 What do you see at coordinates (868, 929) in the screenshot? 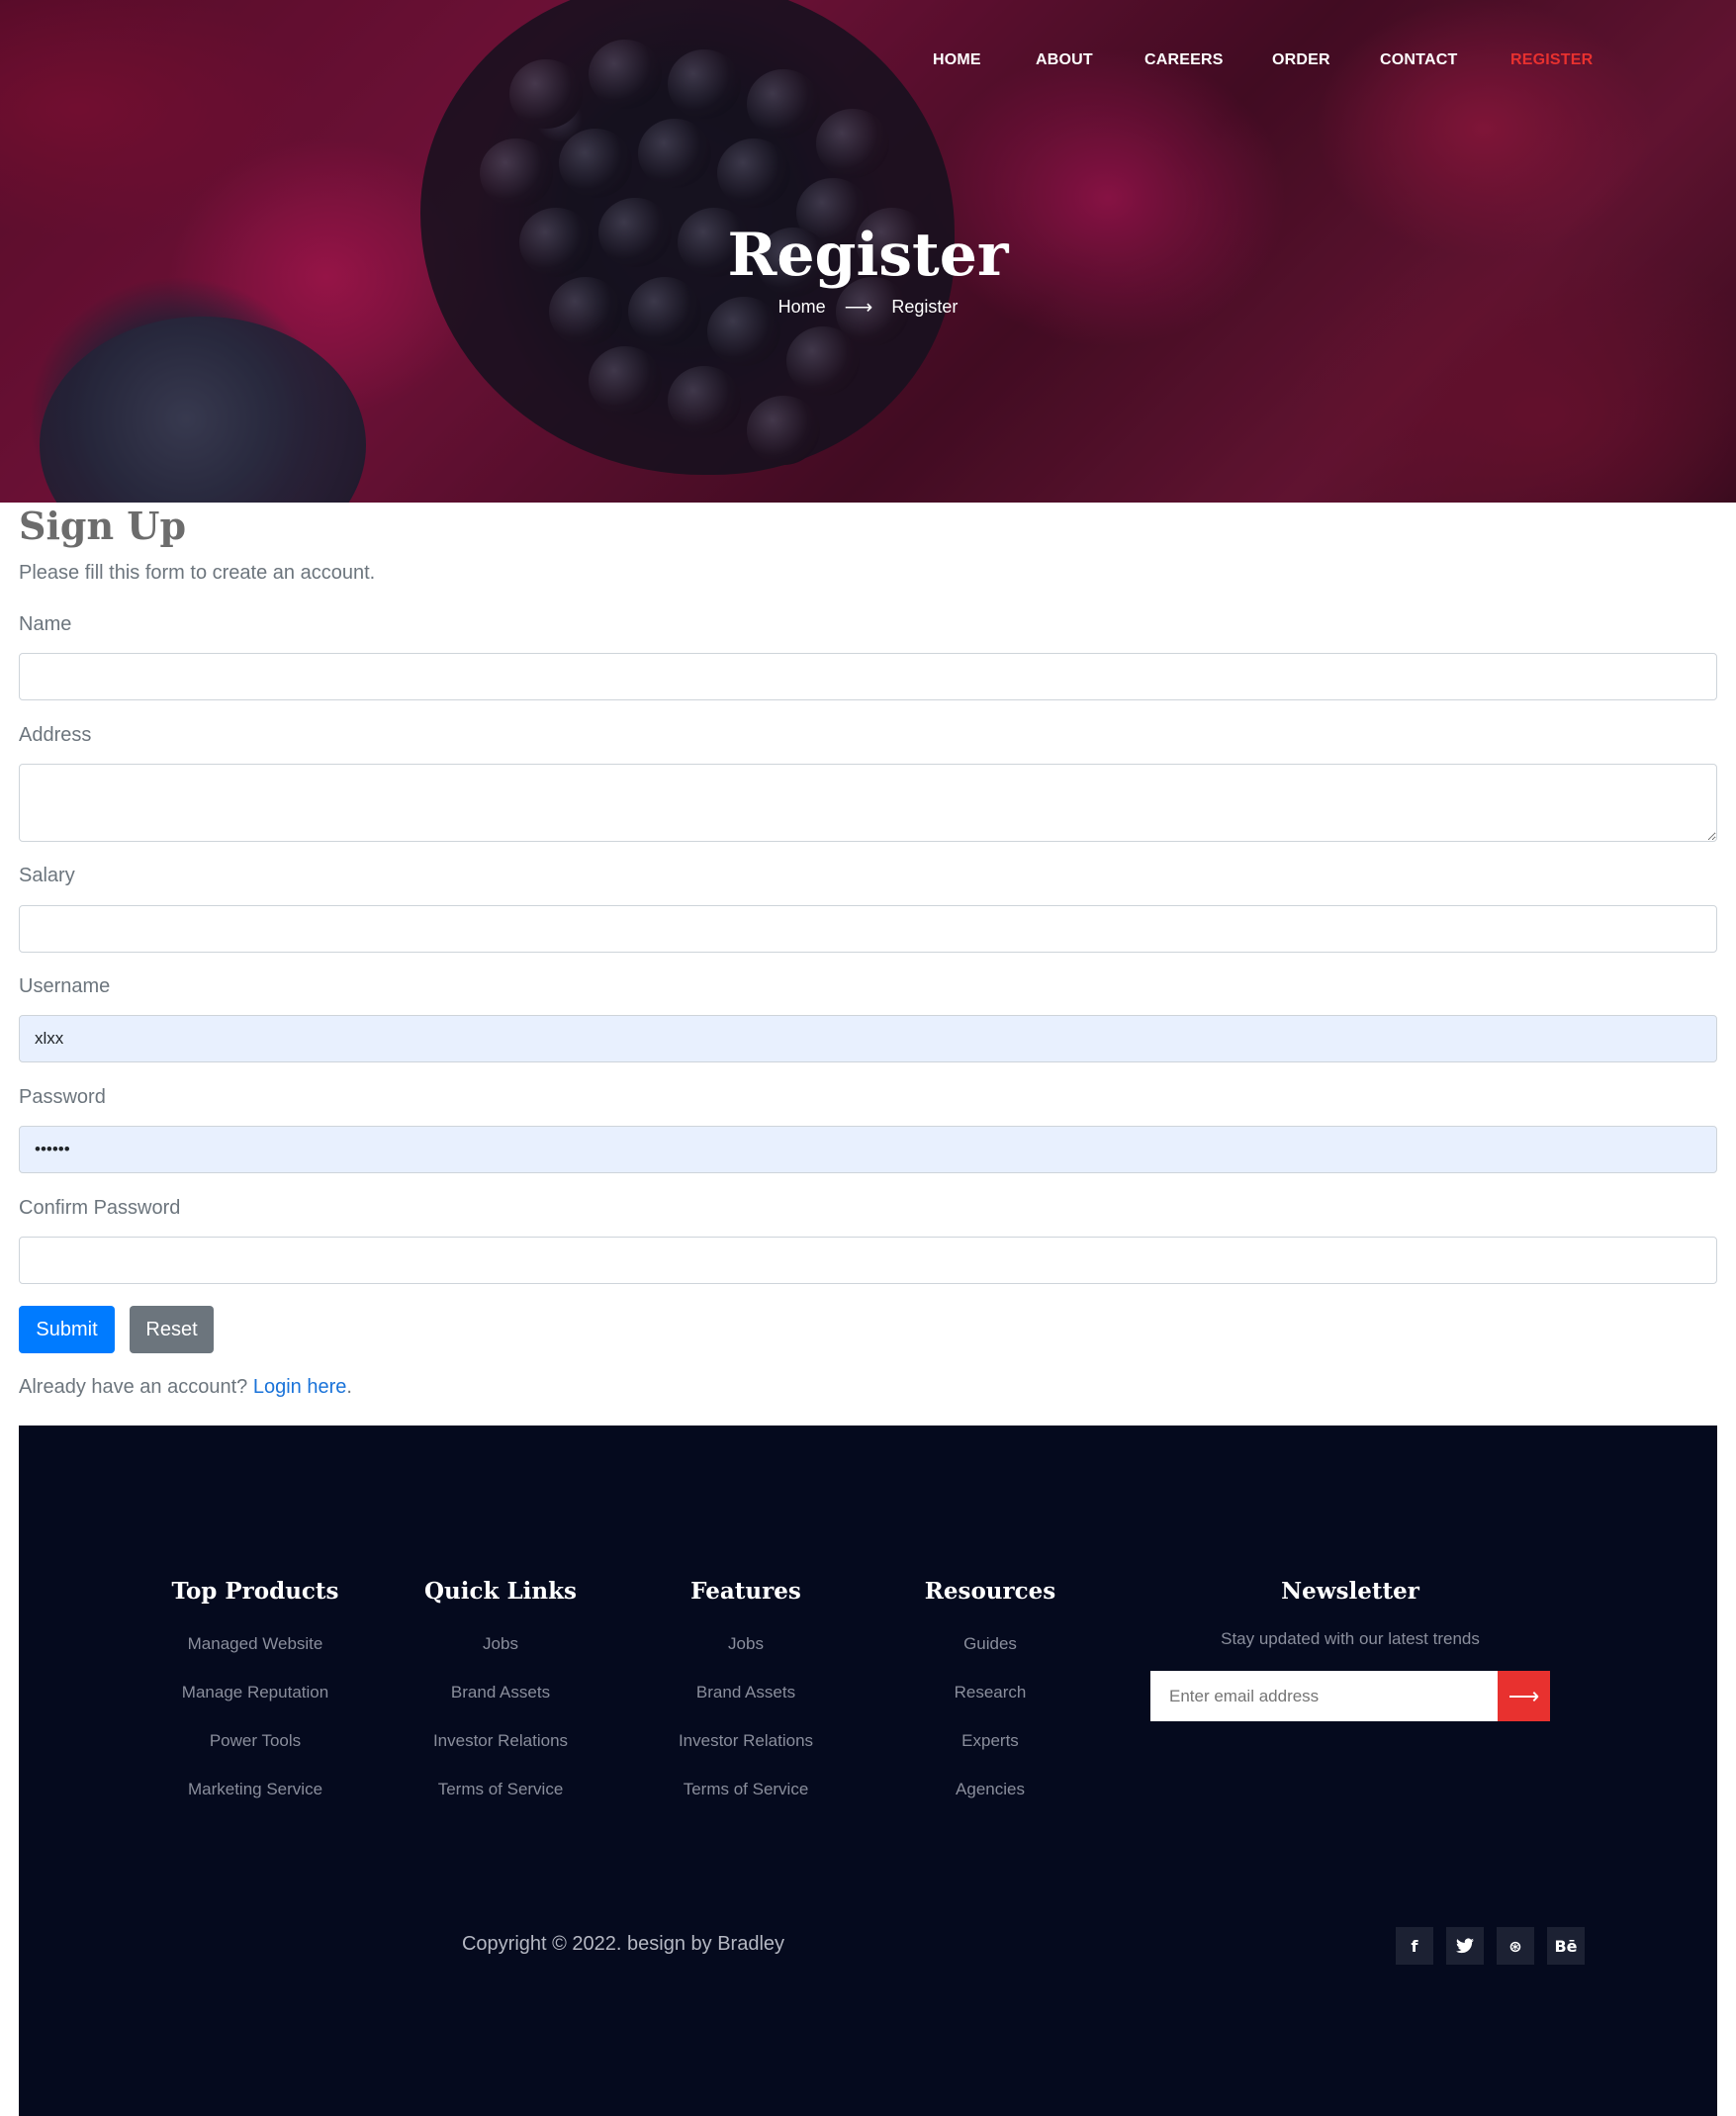
I see `salary-field` at bounding box center [868, 929].